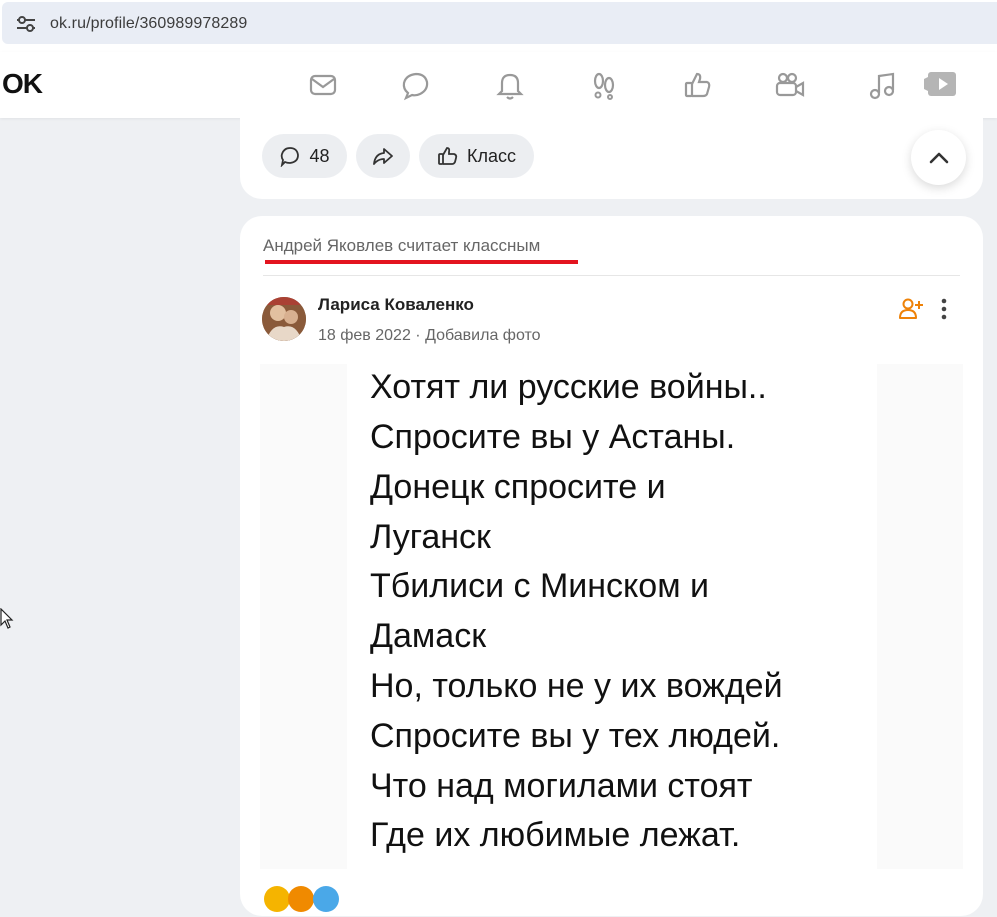  What do you see at coordinates (883, 85) in the screenshot?
I see `music-note-icon` at bounding box center [883, 85].